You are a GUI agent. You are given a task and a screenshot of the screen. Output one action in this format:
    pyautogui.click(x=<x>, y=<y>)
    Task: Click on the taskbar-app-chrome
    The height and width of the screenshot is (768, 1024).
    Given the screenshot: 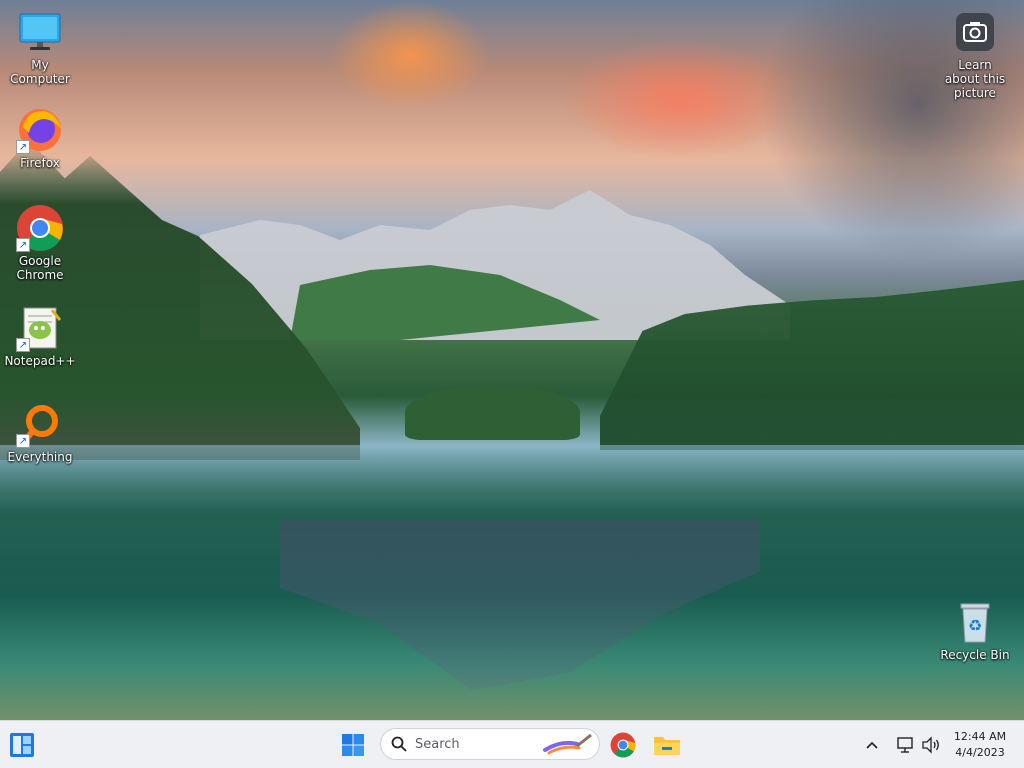 What is the action you would take?
    pyautogui.click(x=623, y=745)
    